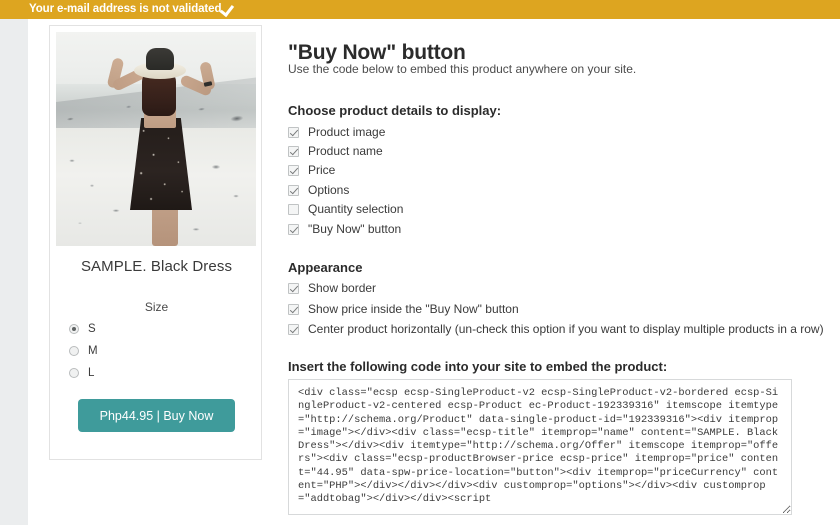  Describe the element at coordinates (125, 9) in the screenshot. I see `notice-banner-label: Your e-mail address is not validated` at that location.